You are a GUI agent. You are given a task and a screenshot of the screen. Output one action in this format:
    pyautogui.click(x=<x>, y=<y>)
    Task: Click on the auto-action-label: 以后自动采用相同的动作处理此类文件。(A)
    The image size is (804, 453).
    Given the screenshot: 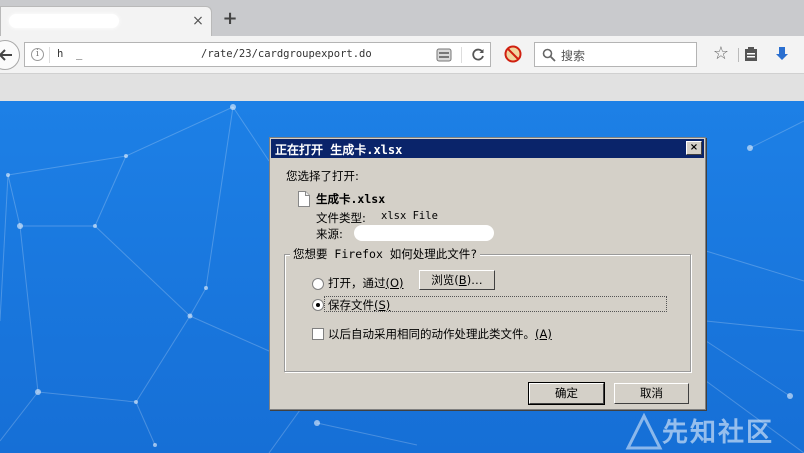 What is the action you would take?
    pyautogui.click(x=440, y=334)
    